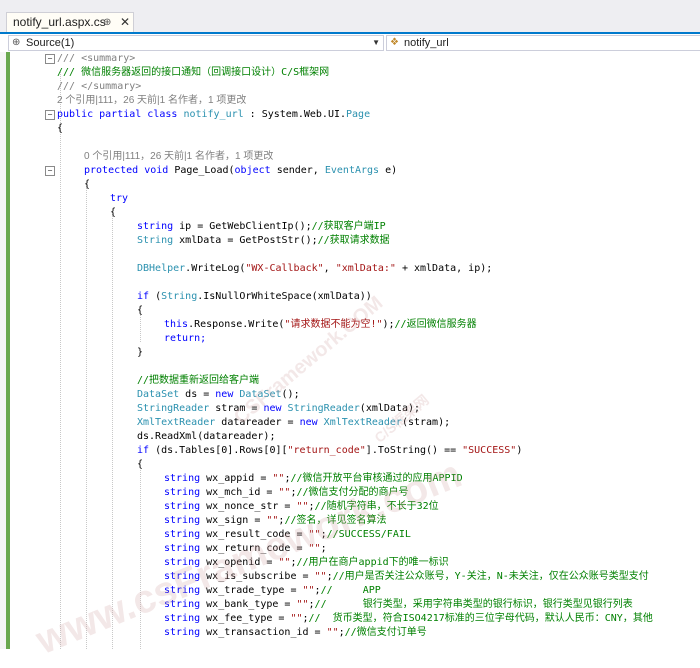  What do you see at coordinates (350, 87) in the screenshot?
I see `code-line: /// </summary>` at bounding box center [350, 87].